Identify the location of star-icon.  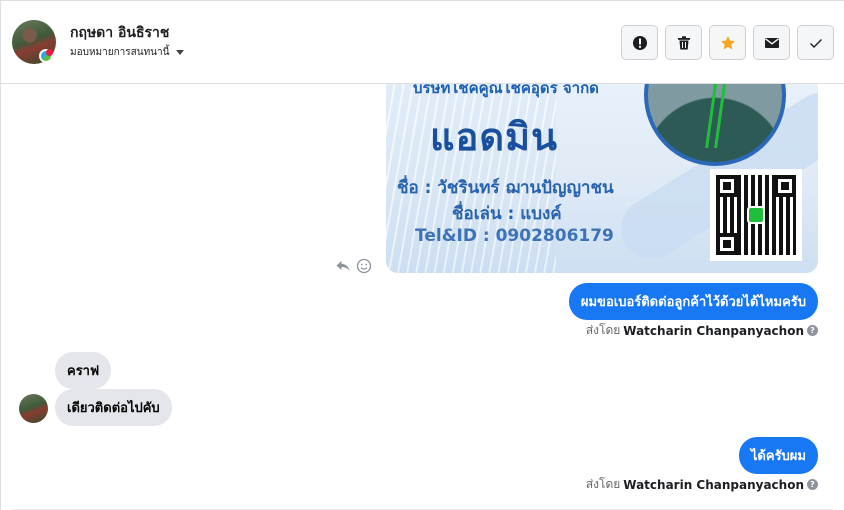
(727, 42).